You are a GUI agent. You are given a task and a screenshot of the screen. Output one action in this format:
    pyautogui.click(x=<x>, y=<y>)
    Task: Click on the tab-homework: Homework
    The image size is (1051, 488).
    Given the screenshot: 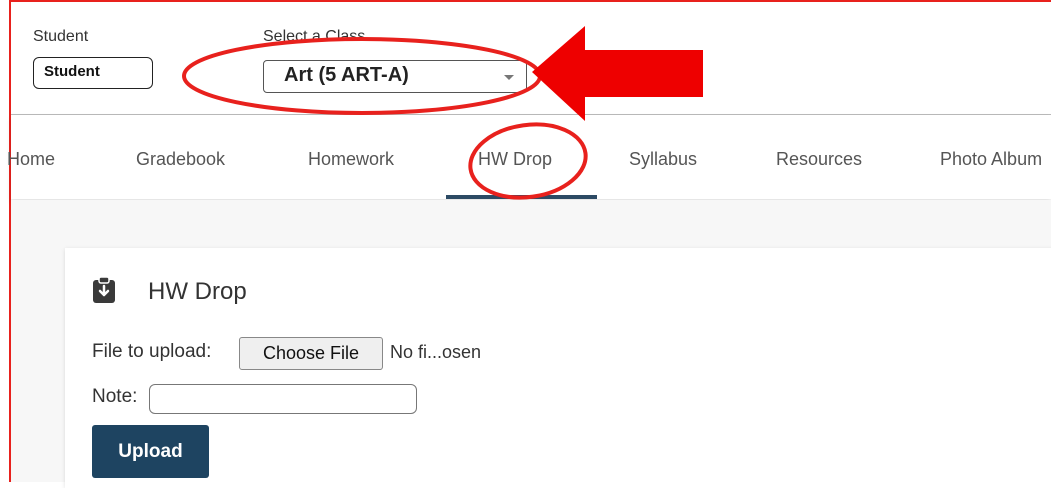 What is the action you would take?
    pyautogui.click(x=351, y=159)
    